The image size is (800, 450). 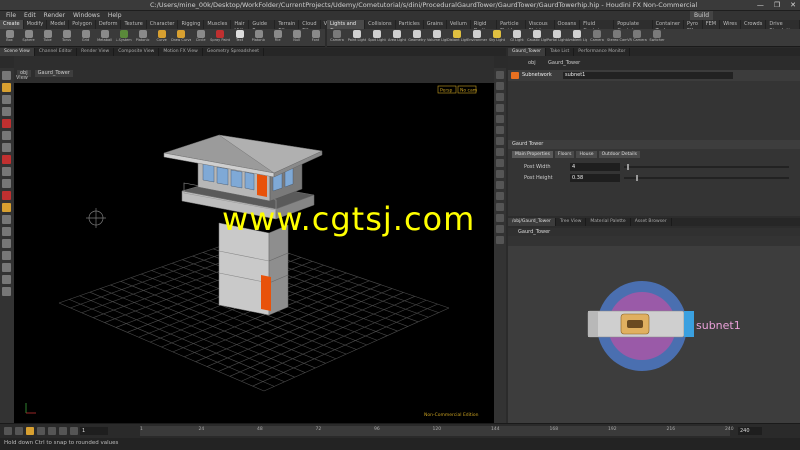 I want to click on shelf-right-tab-0: Lights and Cameras, so click(x=346, y=27).